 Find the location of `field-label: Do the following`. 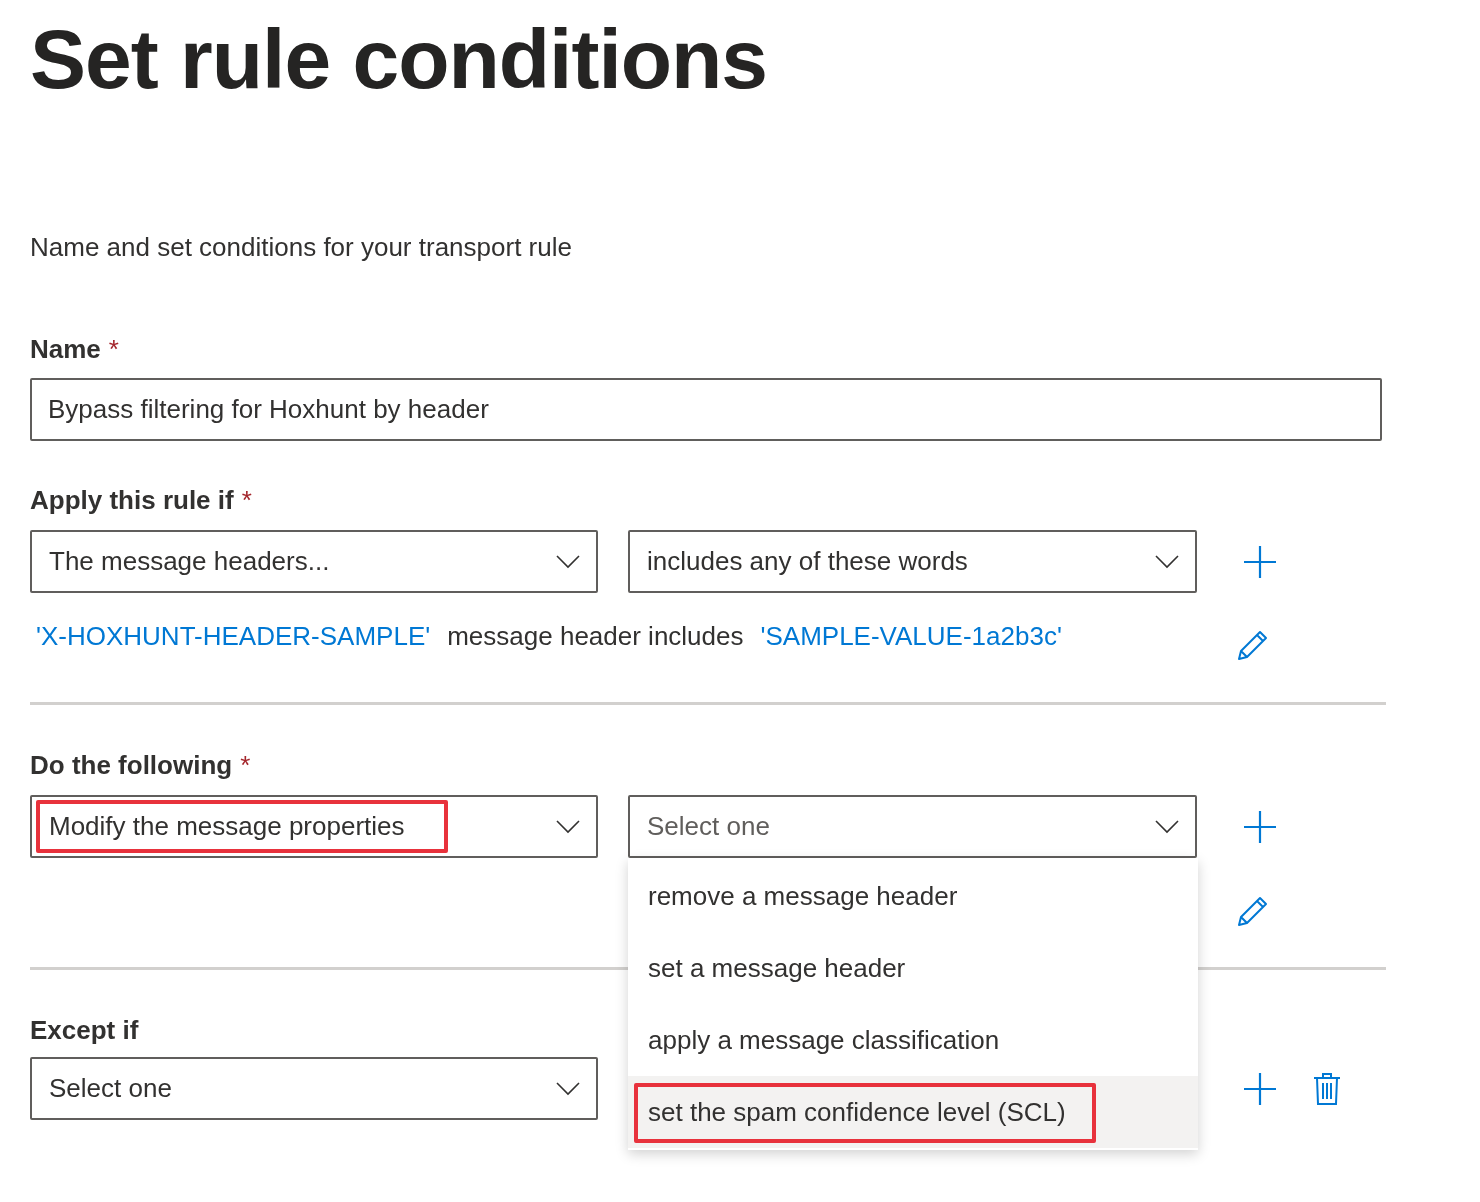

field-label: Do the following is located at coordinates (131, 765).